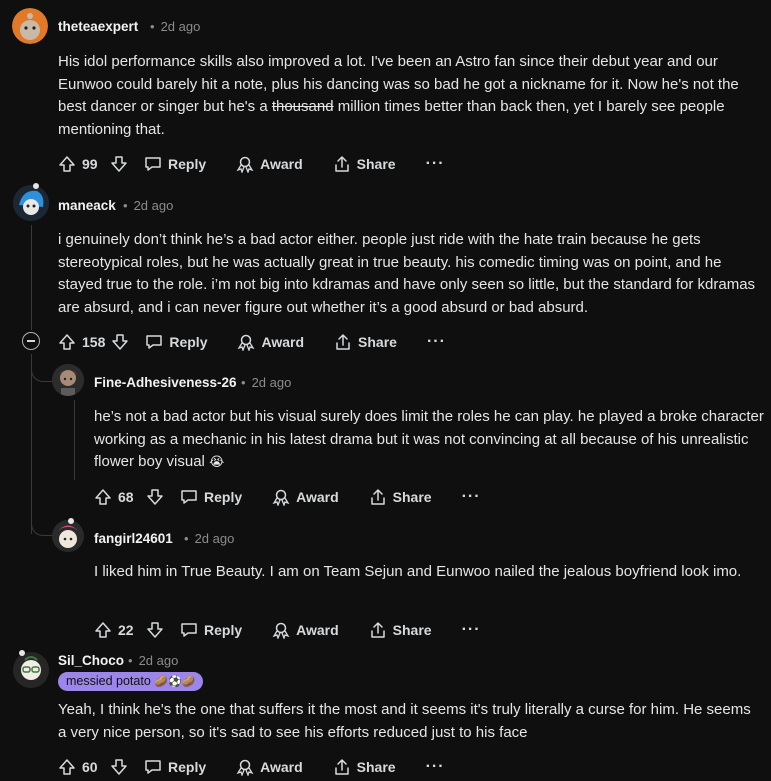 The height and width of the screenshot is (781, 771). Describe the element at coordinates (90, 767) in the screenshot. I see `vote-count: 60` at that location.